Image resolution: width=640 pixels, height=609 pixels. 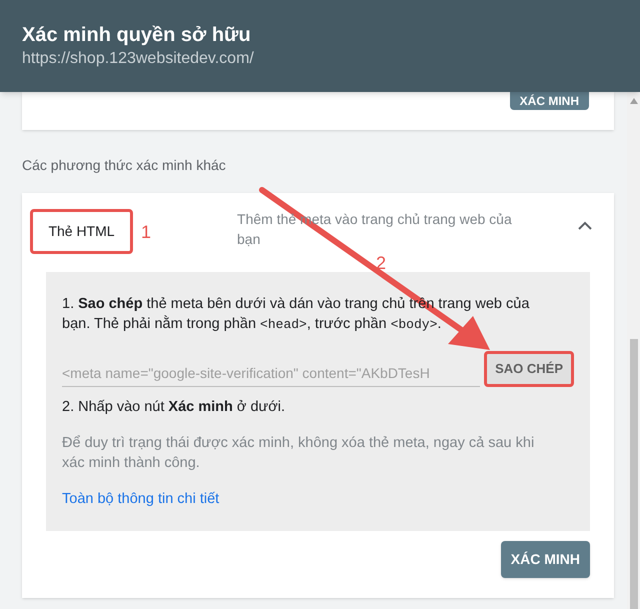 What do you see at coordinates (585, 225) in the screenshot?
I see `chevron-up-icon` at bounding box center [585, 225].